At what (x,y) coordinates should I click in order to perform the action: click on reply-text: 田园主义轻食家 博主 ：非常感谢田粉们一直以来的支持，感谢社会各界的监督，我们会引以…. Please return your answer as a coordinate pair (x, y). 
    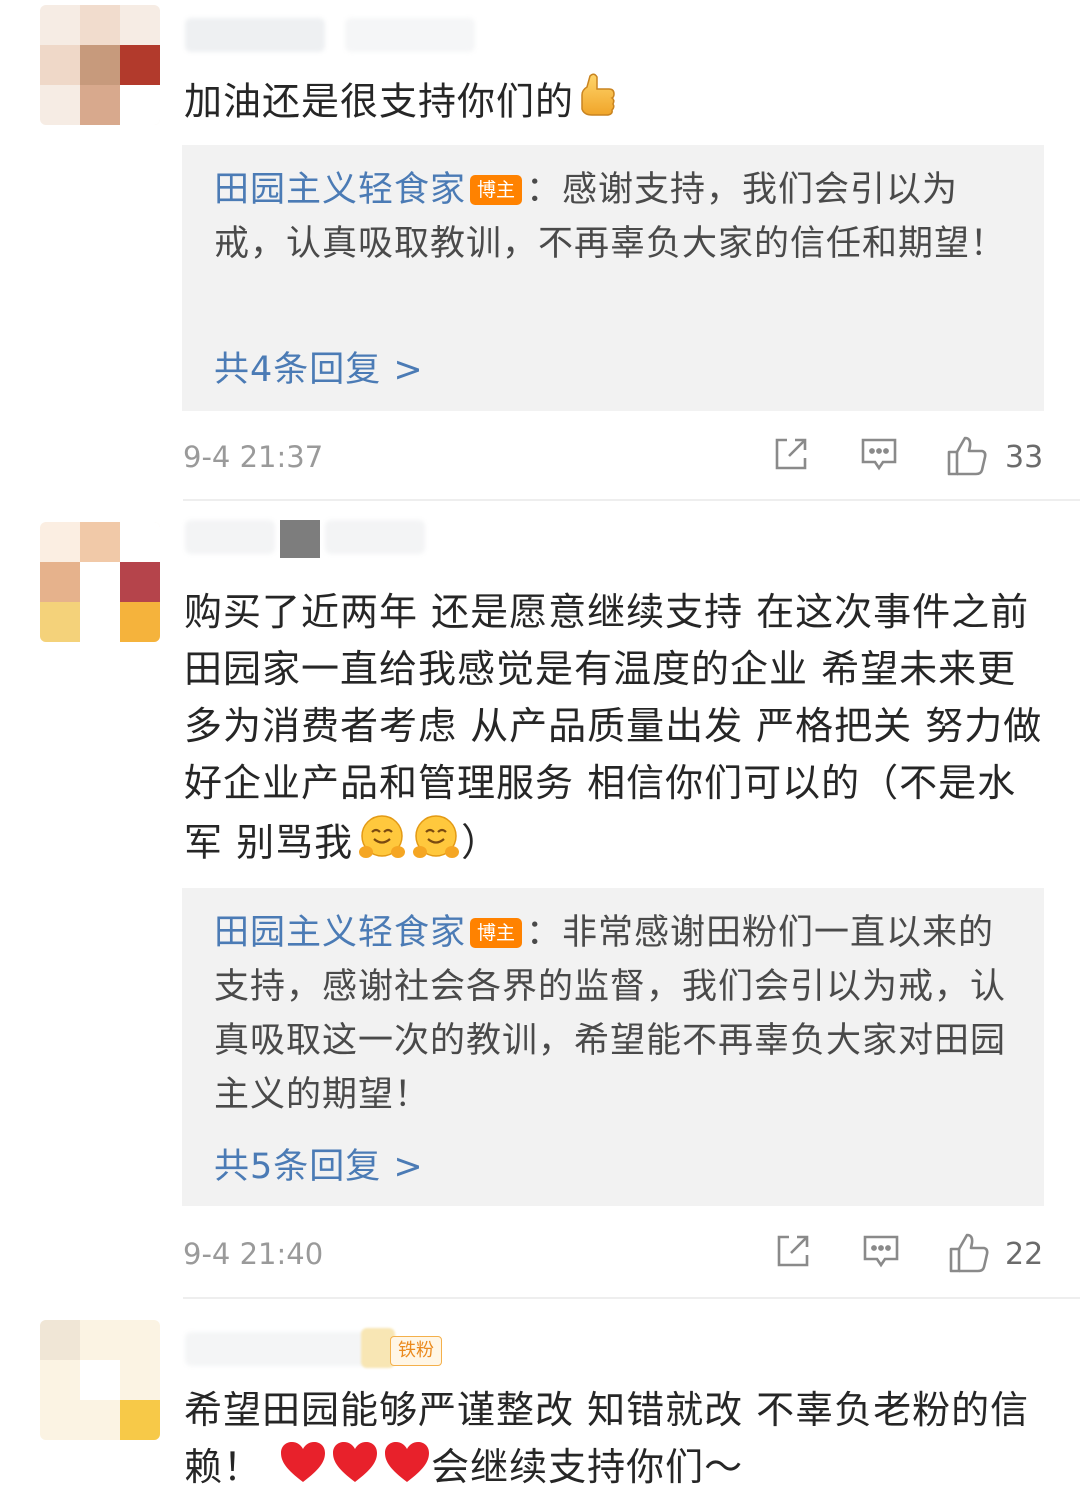
    Looking at the image, I should click on (614, 1014).